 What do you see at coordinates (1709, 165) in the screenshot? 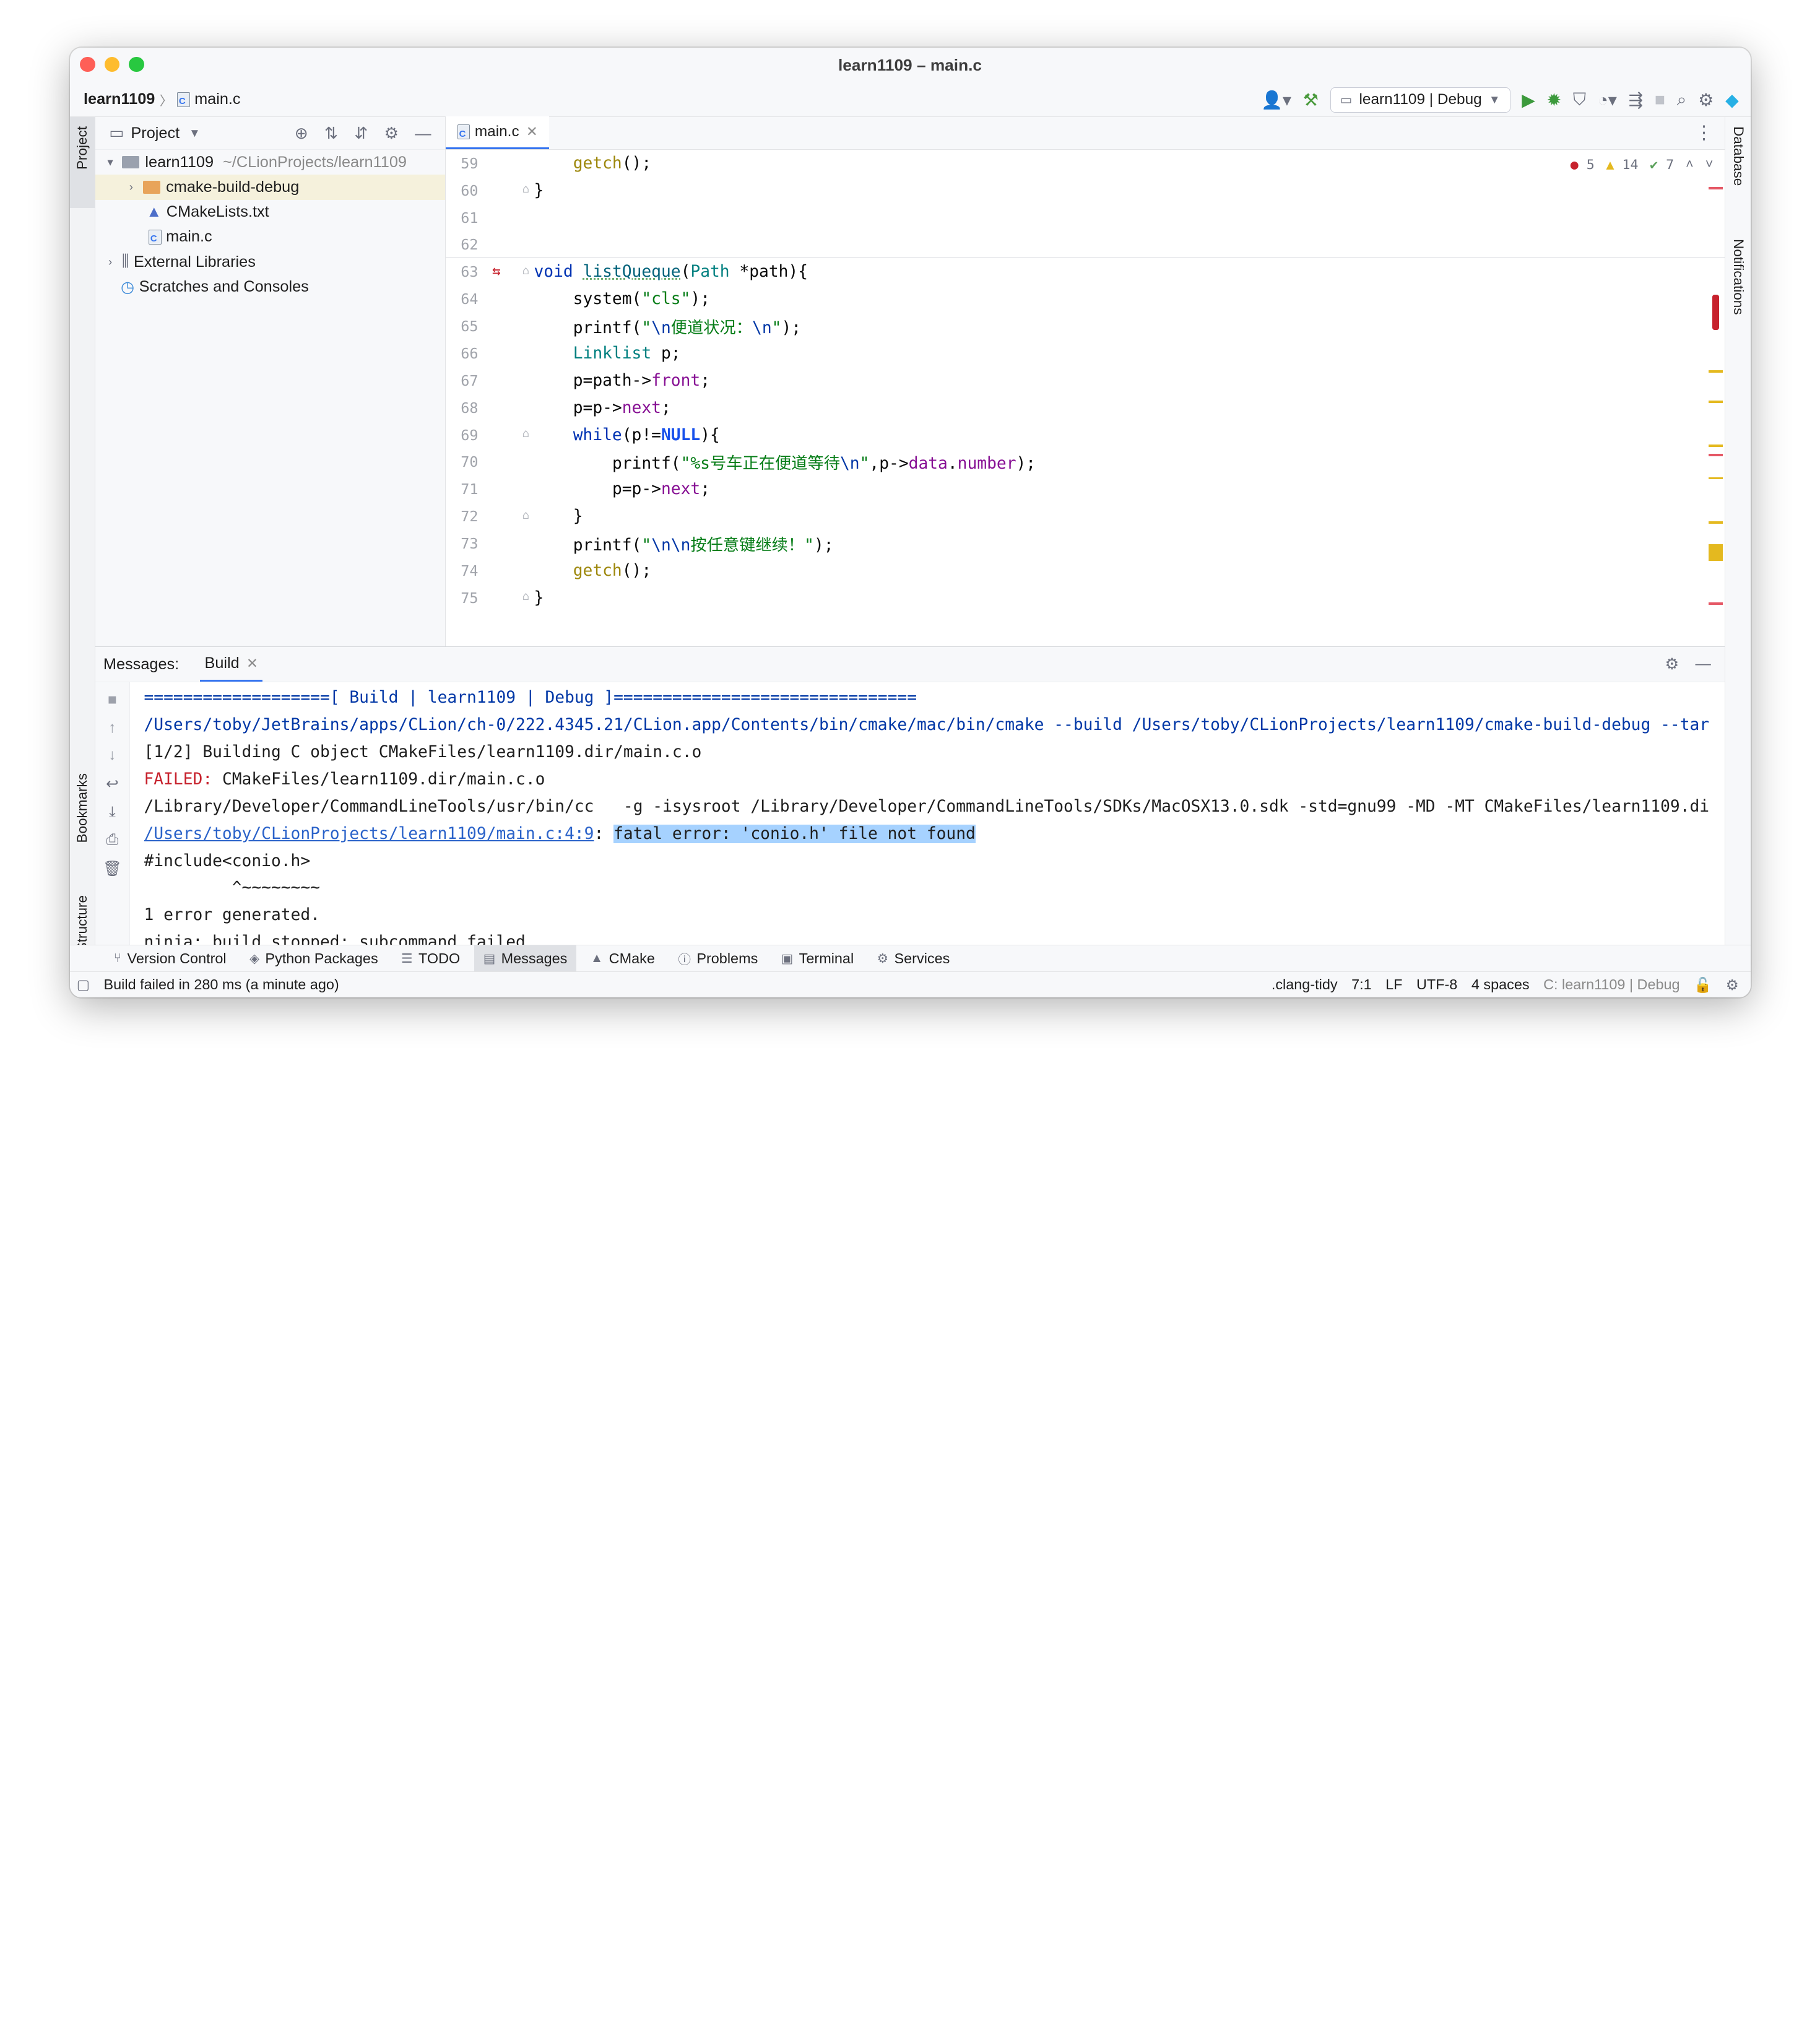
I see `next-highlight-icon: ˅` at bounding box center [1709, 165].